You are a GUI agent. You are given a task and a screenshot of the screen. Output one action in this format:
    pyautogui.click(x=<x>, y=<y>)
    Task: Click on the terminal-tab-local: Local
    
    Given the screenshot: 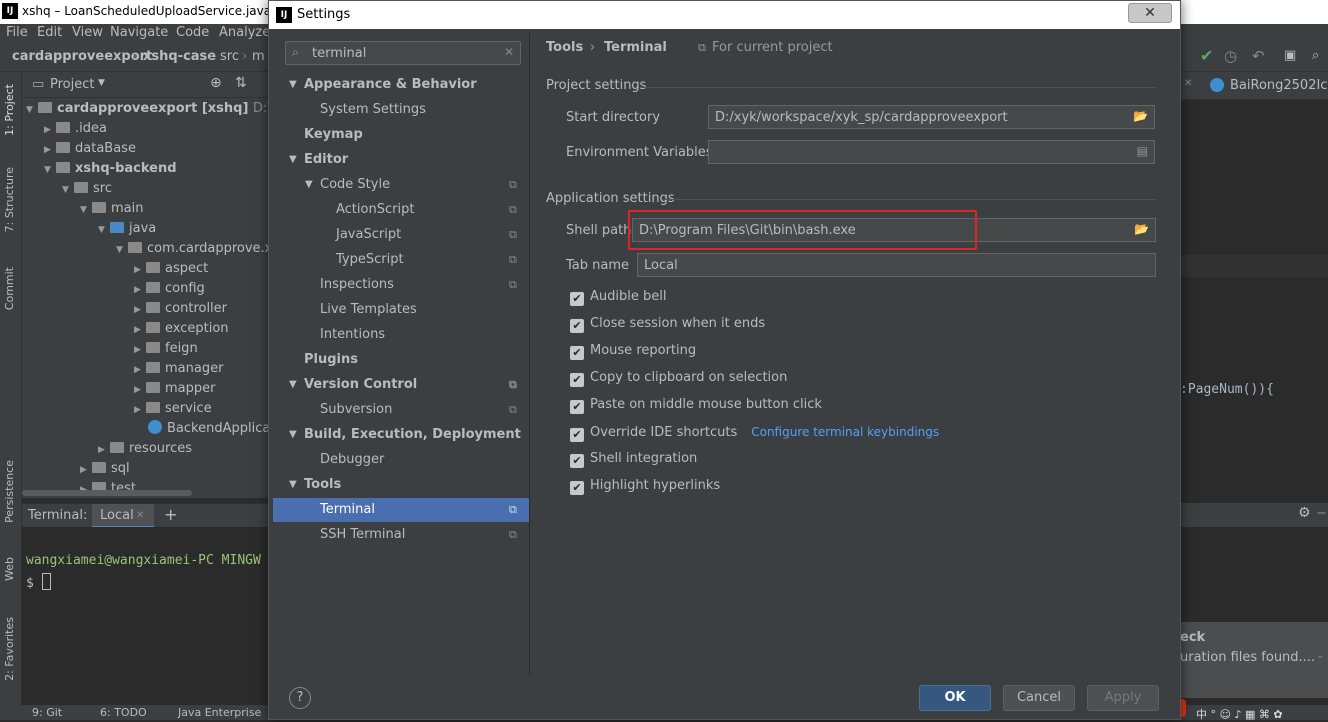 What is the action you would take?
    pyautogui.click(x=117, y=515)
    